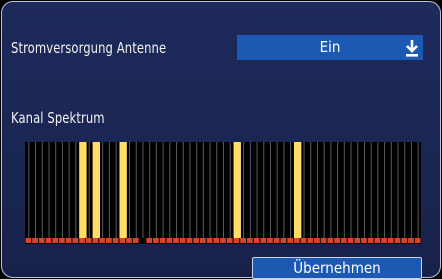 This screenshot has height=279, width=442. What do you see at coordinates (89, 48) in the screenshot?
I see `antenna-power-label: Stromversorgung Antenne` at bounding box center [89, 48].